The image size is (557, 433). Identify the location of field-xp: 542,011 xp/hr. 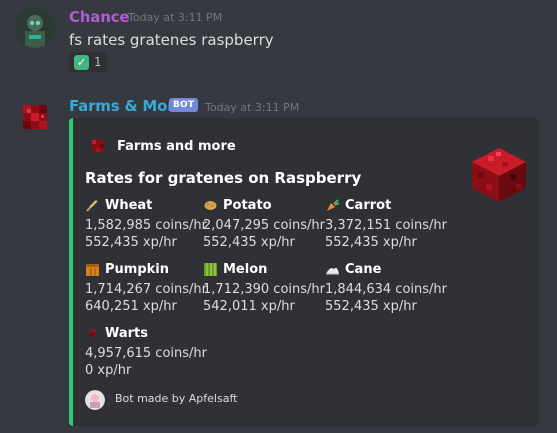
(249, 306).